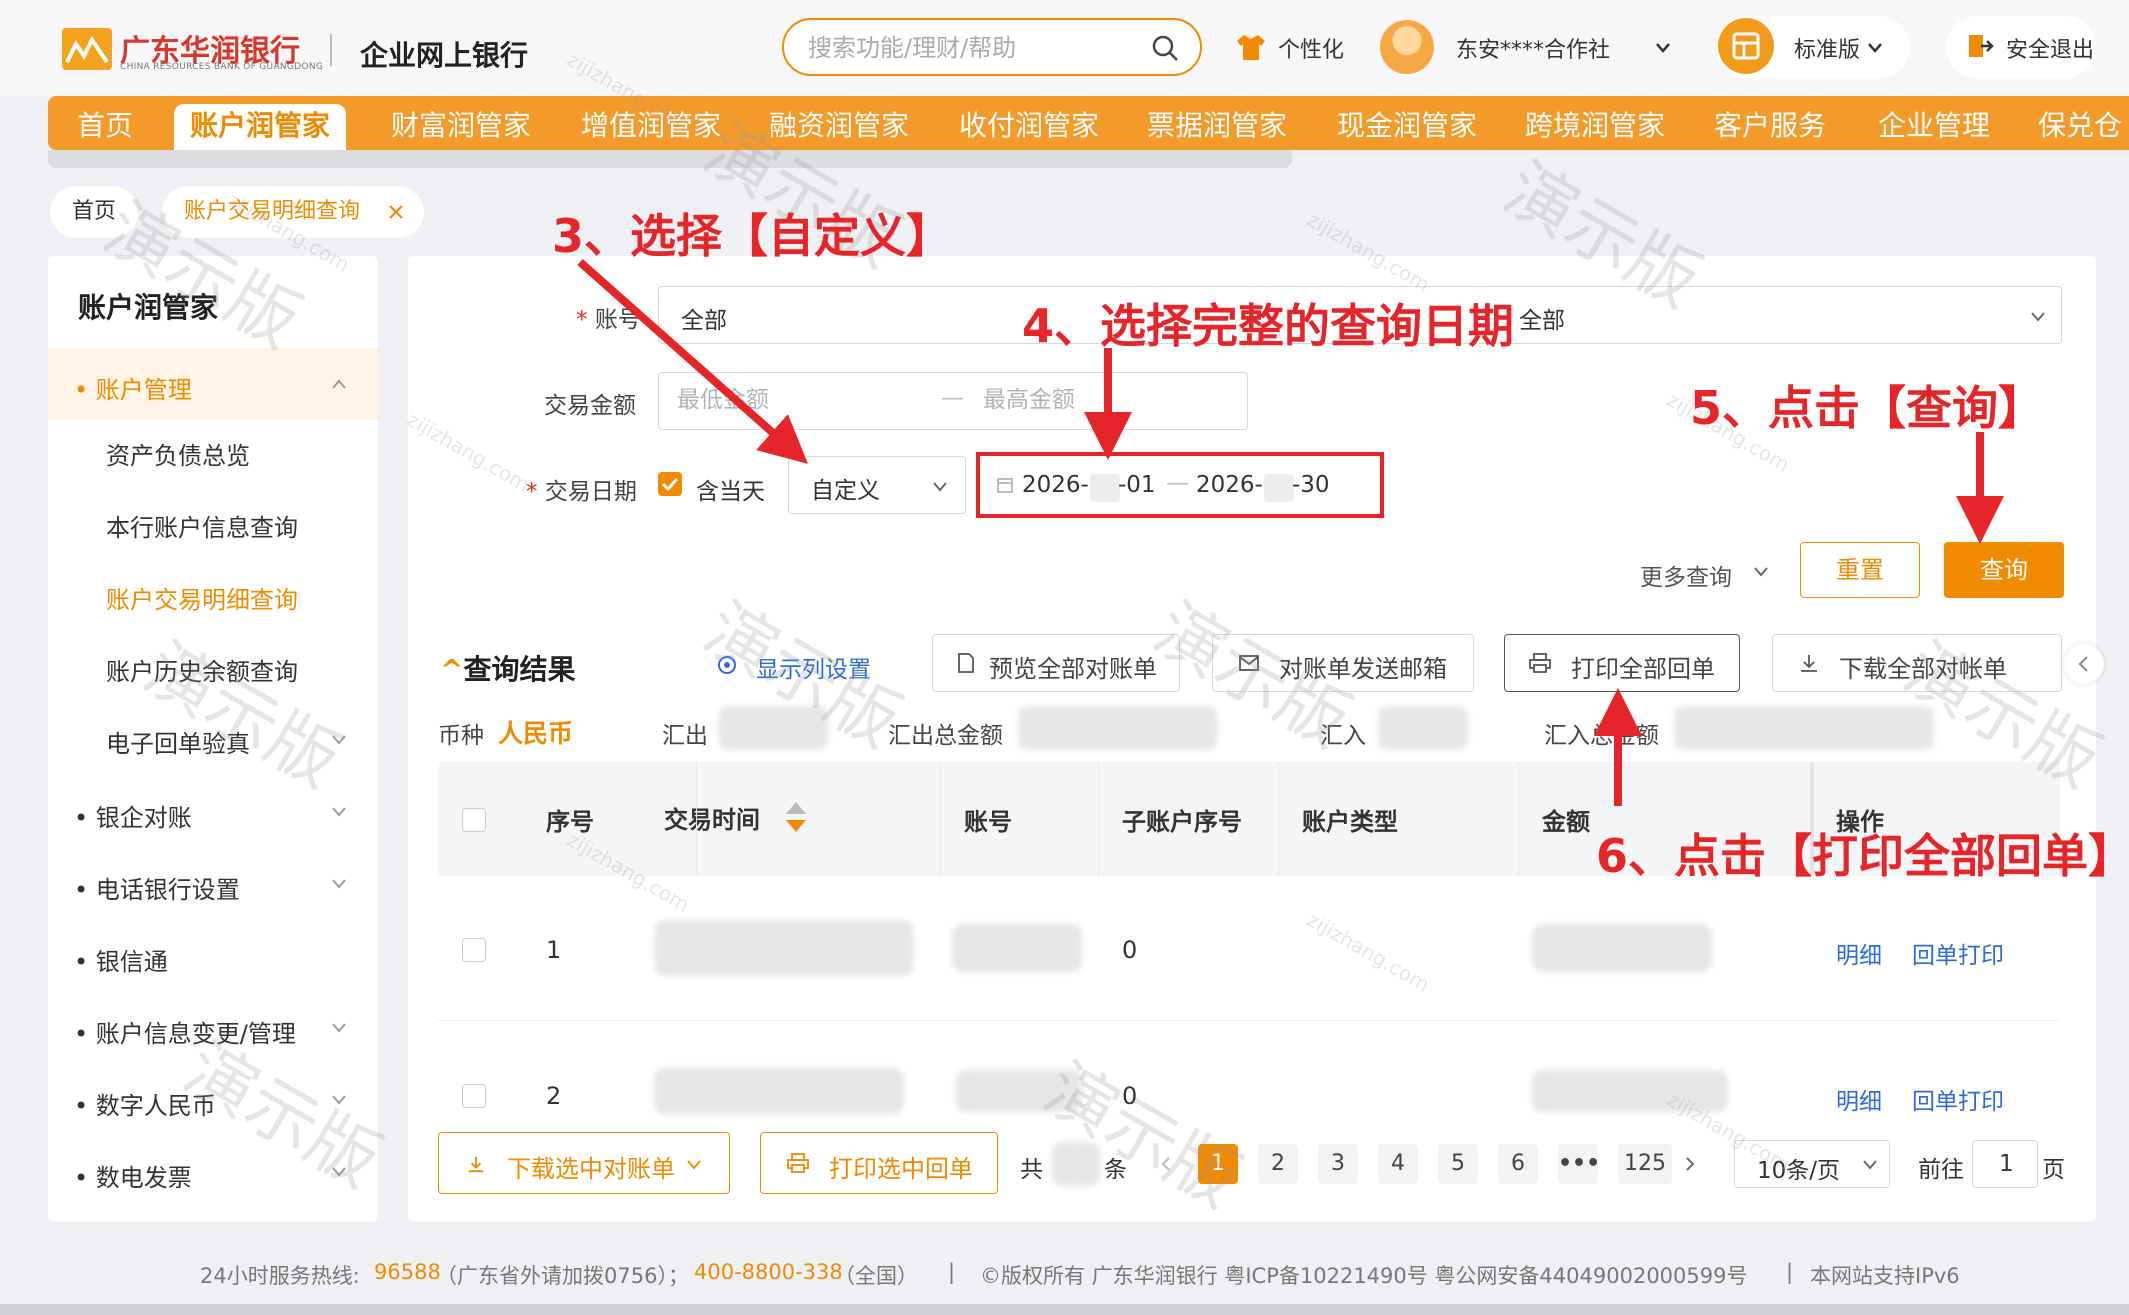 Image resolution: width=2129 pixels, height=1315 pixels. I want to click on chevron-right-icon, so click(1690, 1164).